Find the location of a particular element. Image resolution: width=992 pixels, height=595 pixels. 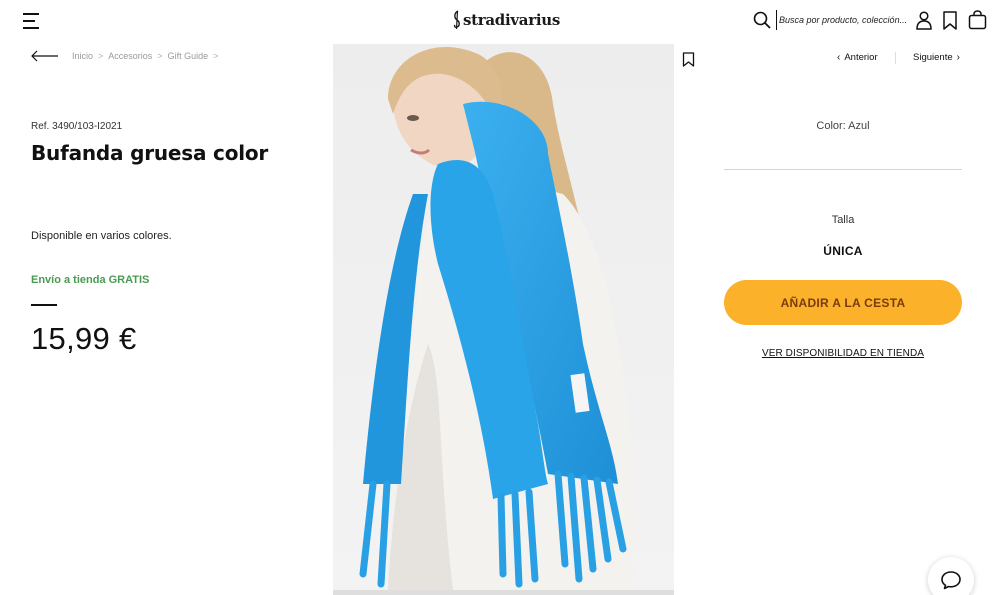

chevron-right-icon: › is located at coordinates (958, 57).